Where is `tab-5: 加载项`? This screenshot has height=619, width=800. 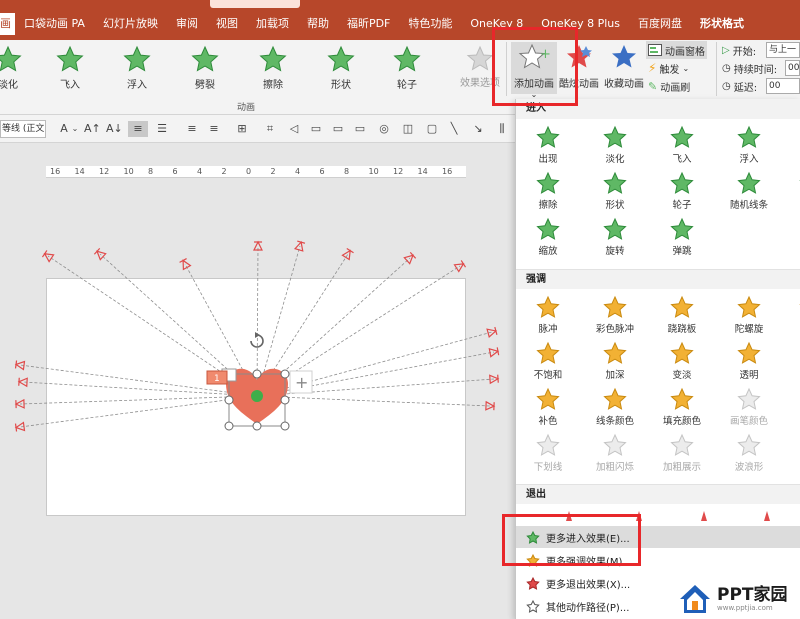
tab-5: 加载项 is located at coordinates (272, 24).